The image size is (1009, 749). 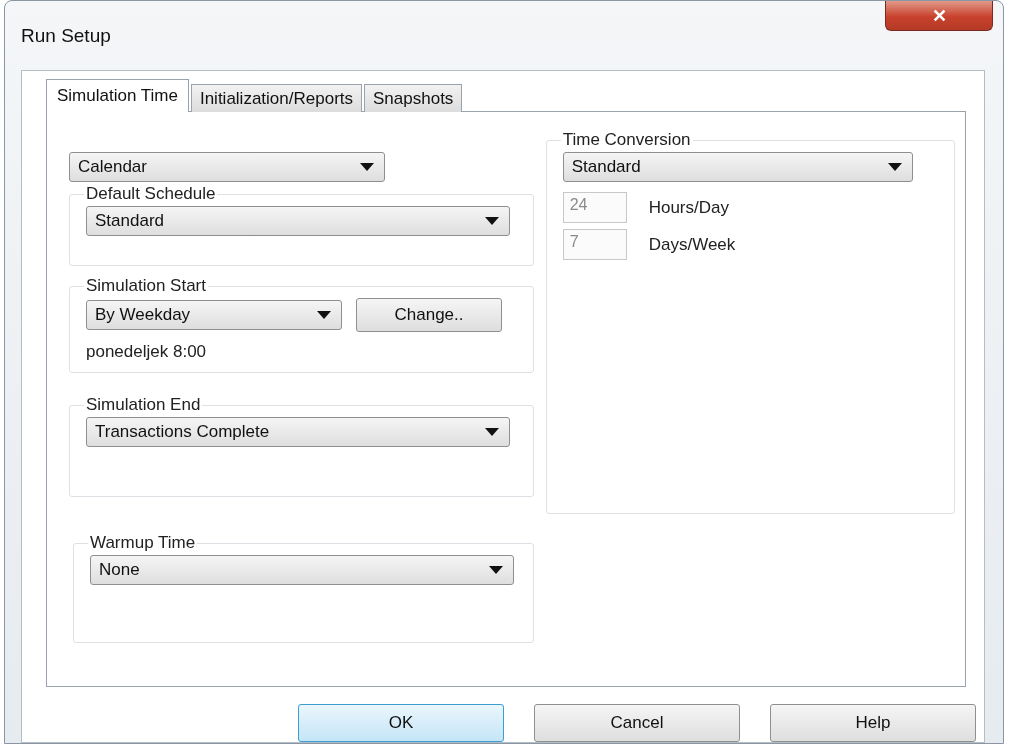 What do you see at coordinates (298, 221) in the screenshot?
I see `schedule-dropdown: Standard` at bounding box center [298, 221].